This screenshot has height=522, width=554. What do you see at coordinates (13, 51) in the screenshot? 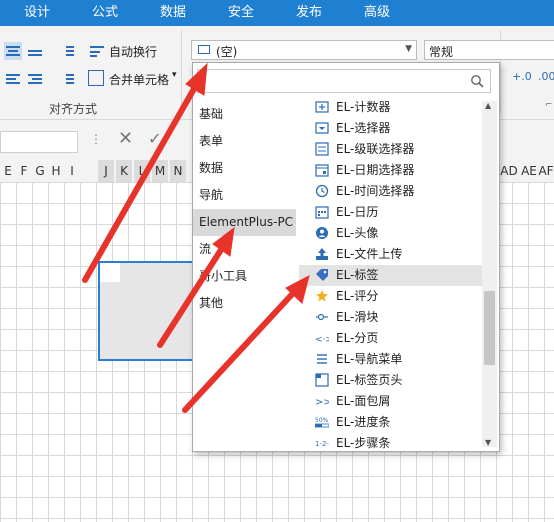
I see `align-center-icon` at bounding box center [13, 51].